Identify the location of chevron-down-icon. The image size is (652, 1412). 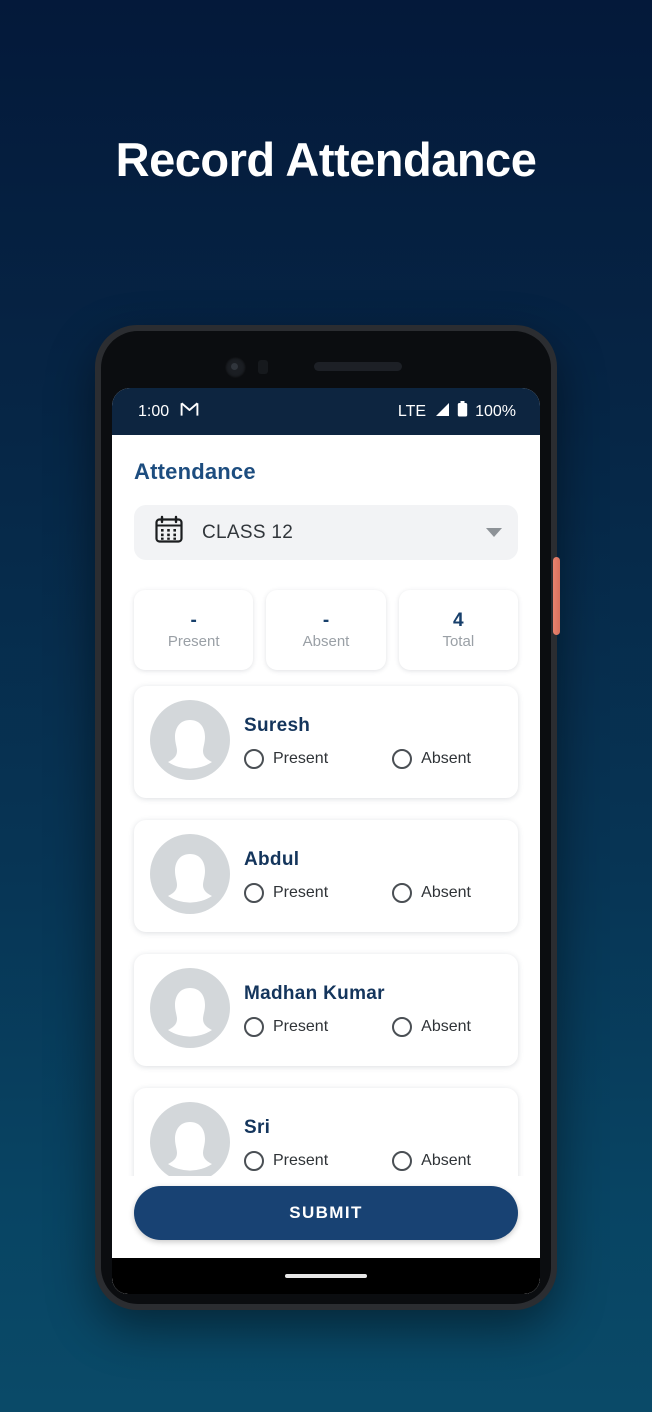
(494, 532).